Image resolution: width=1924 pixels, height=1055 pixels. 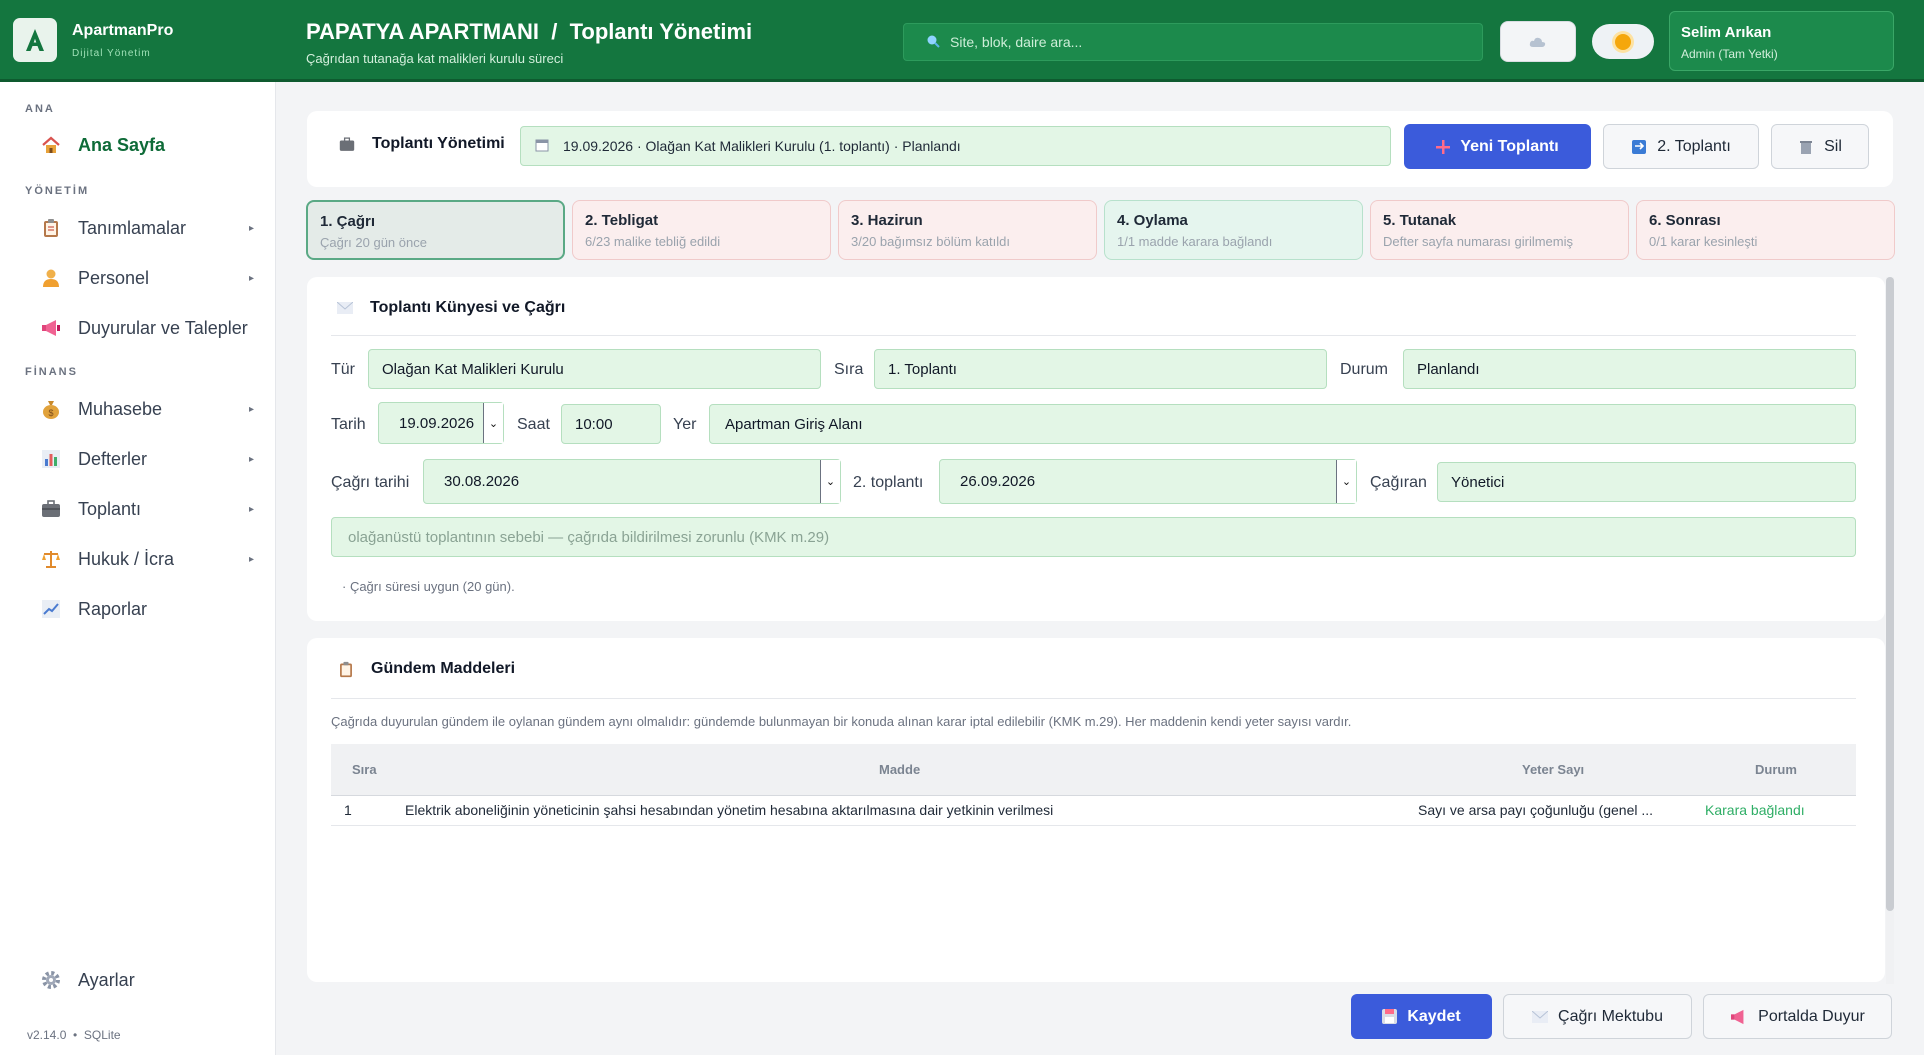 What do you see at coordinates (1420, 220) in the screenshot?
I see `step-title: 5. Tutanak` at bounding box center [1420, 220].